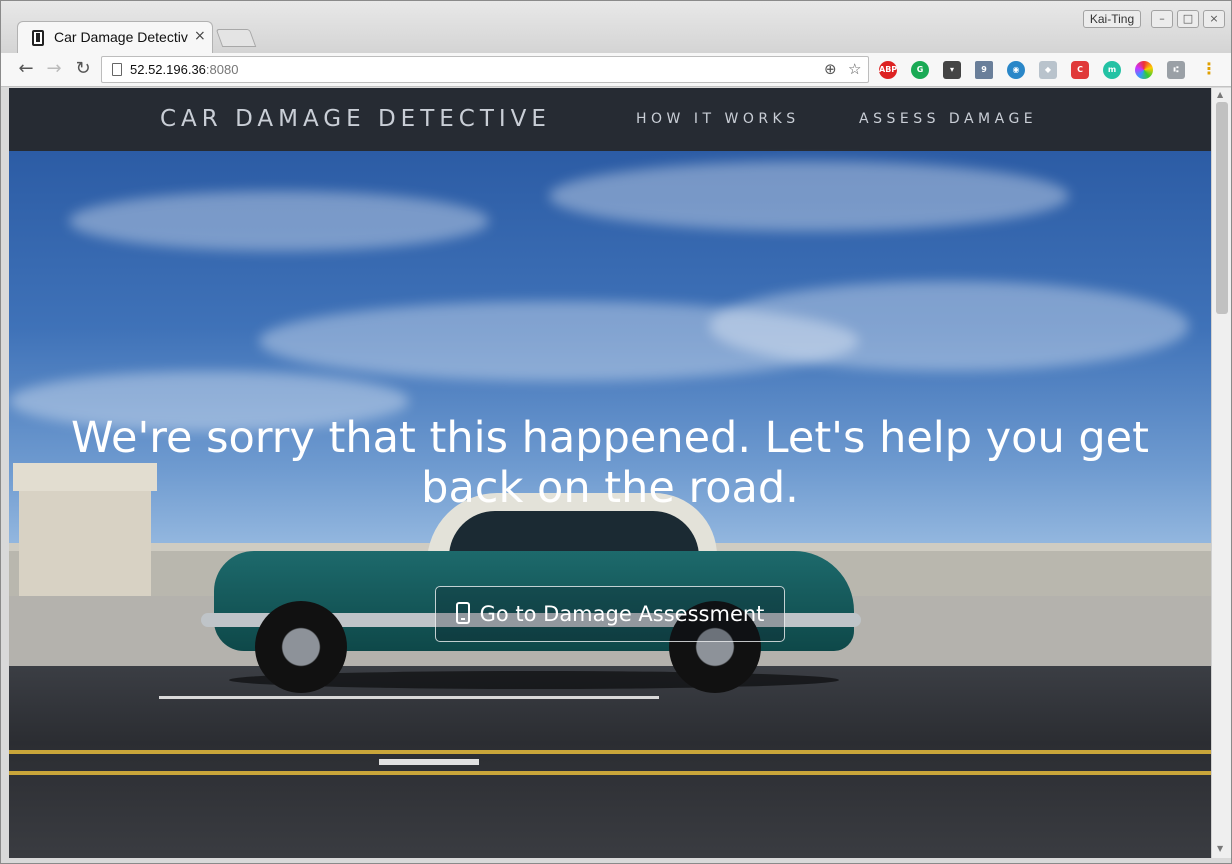  Describe the element at coordinates (38, 38) in the screenshot. I see `phone-favicon-icon` at that location.